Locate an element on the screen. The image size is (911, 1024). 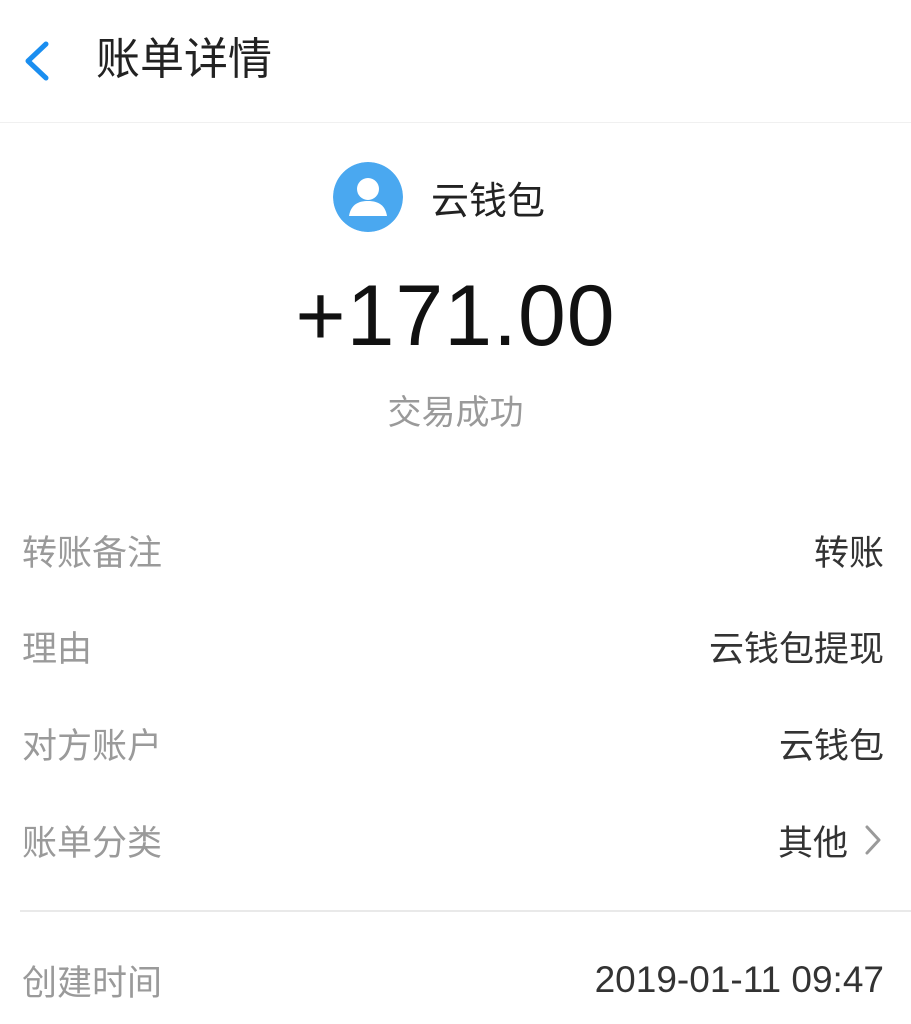
category-value-group: 其他 is located at coordinates (831, 840).